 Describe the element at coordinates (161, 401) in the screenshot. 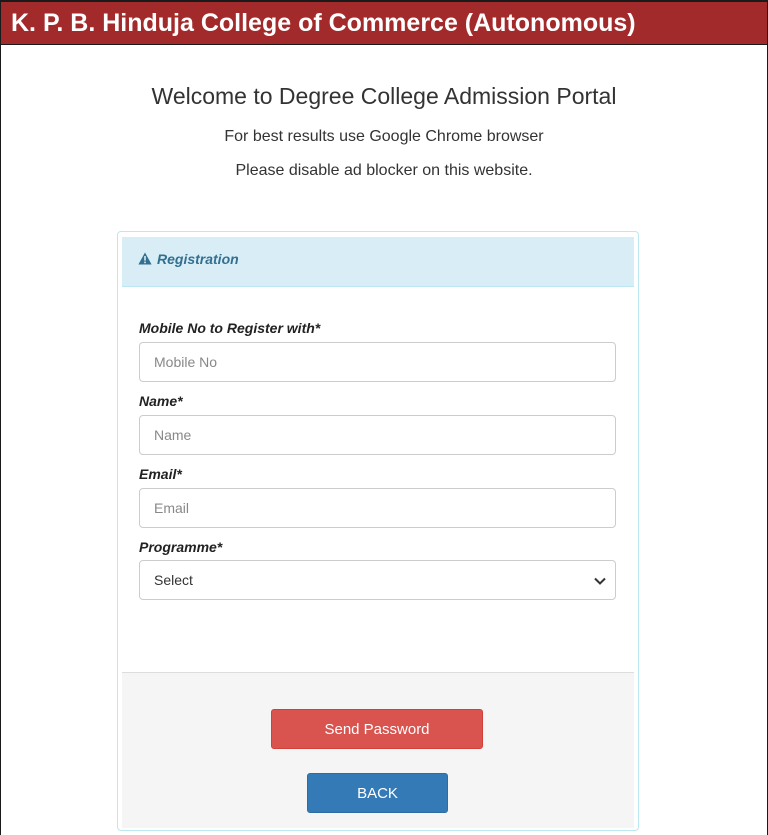

I see `name-label: Name*` at that location.